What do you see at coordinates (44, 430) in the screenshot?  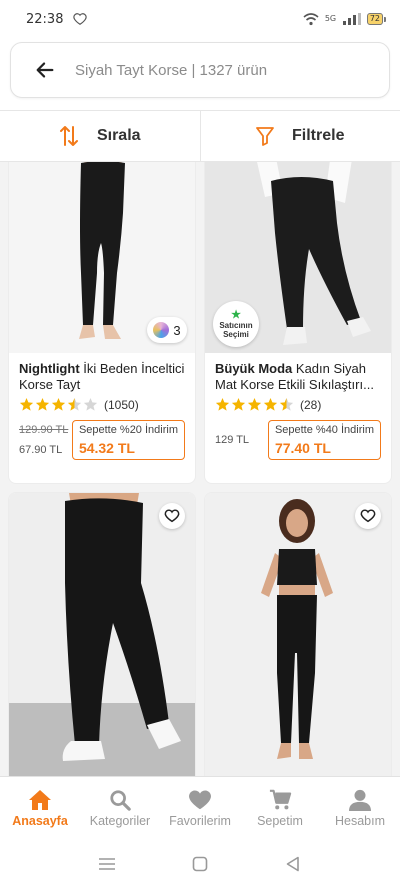 I see `old-price: 129.90 TL` at bounding box center [44, 430].